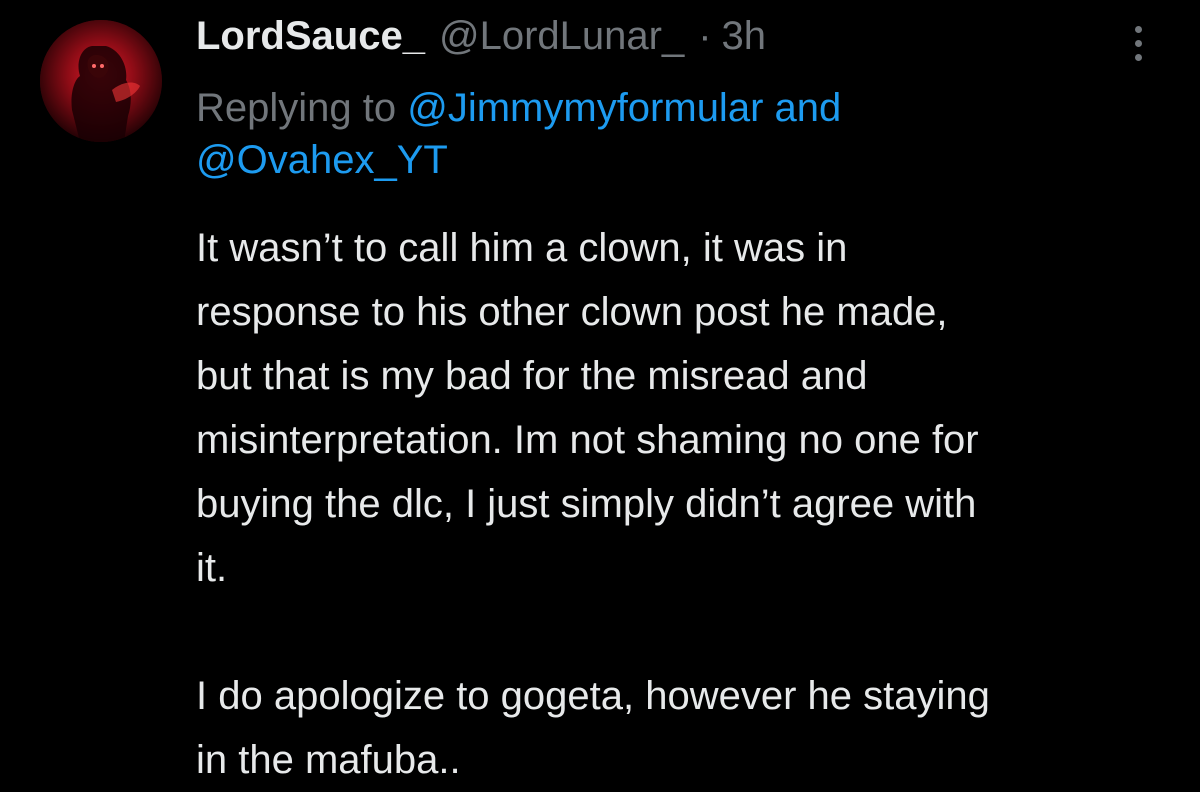  I want to click on timestamp: 3h, so click(744, 36).